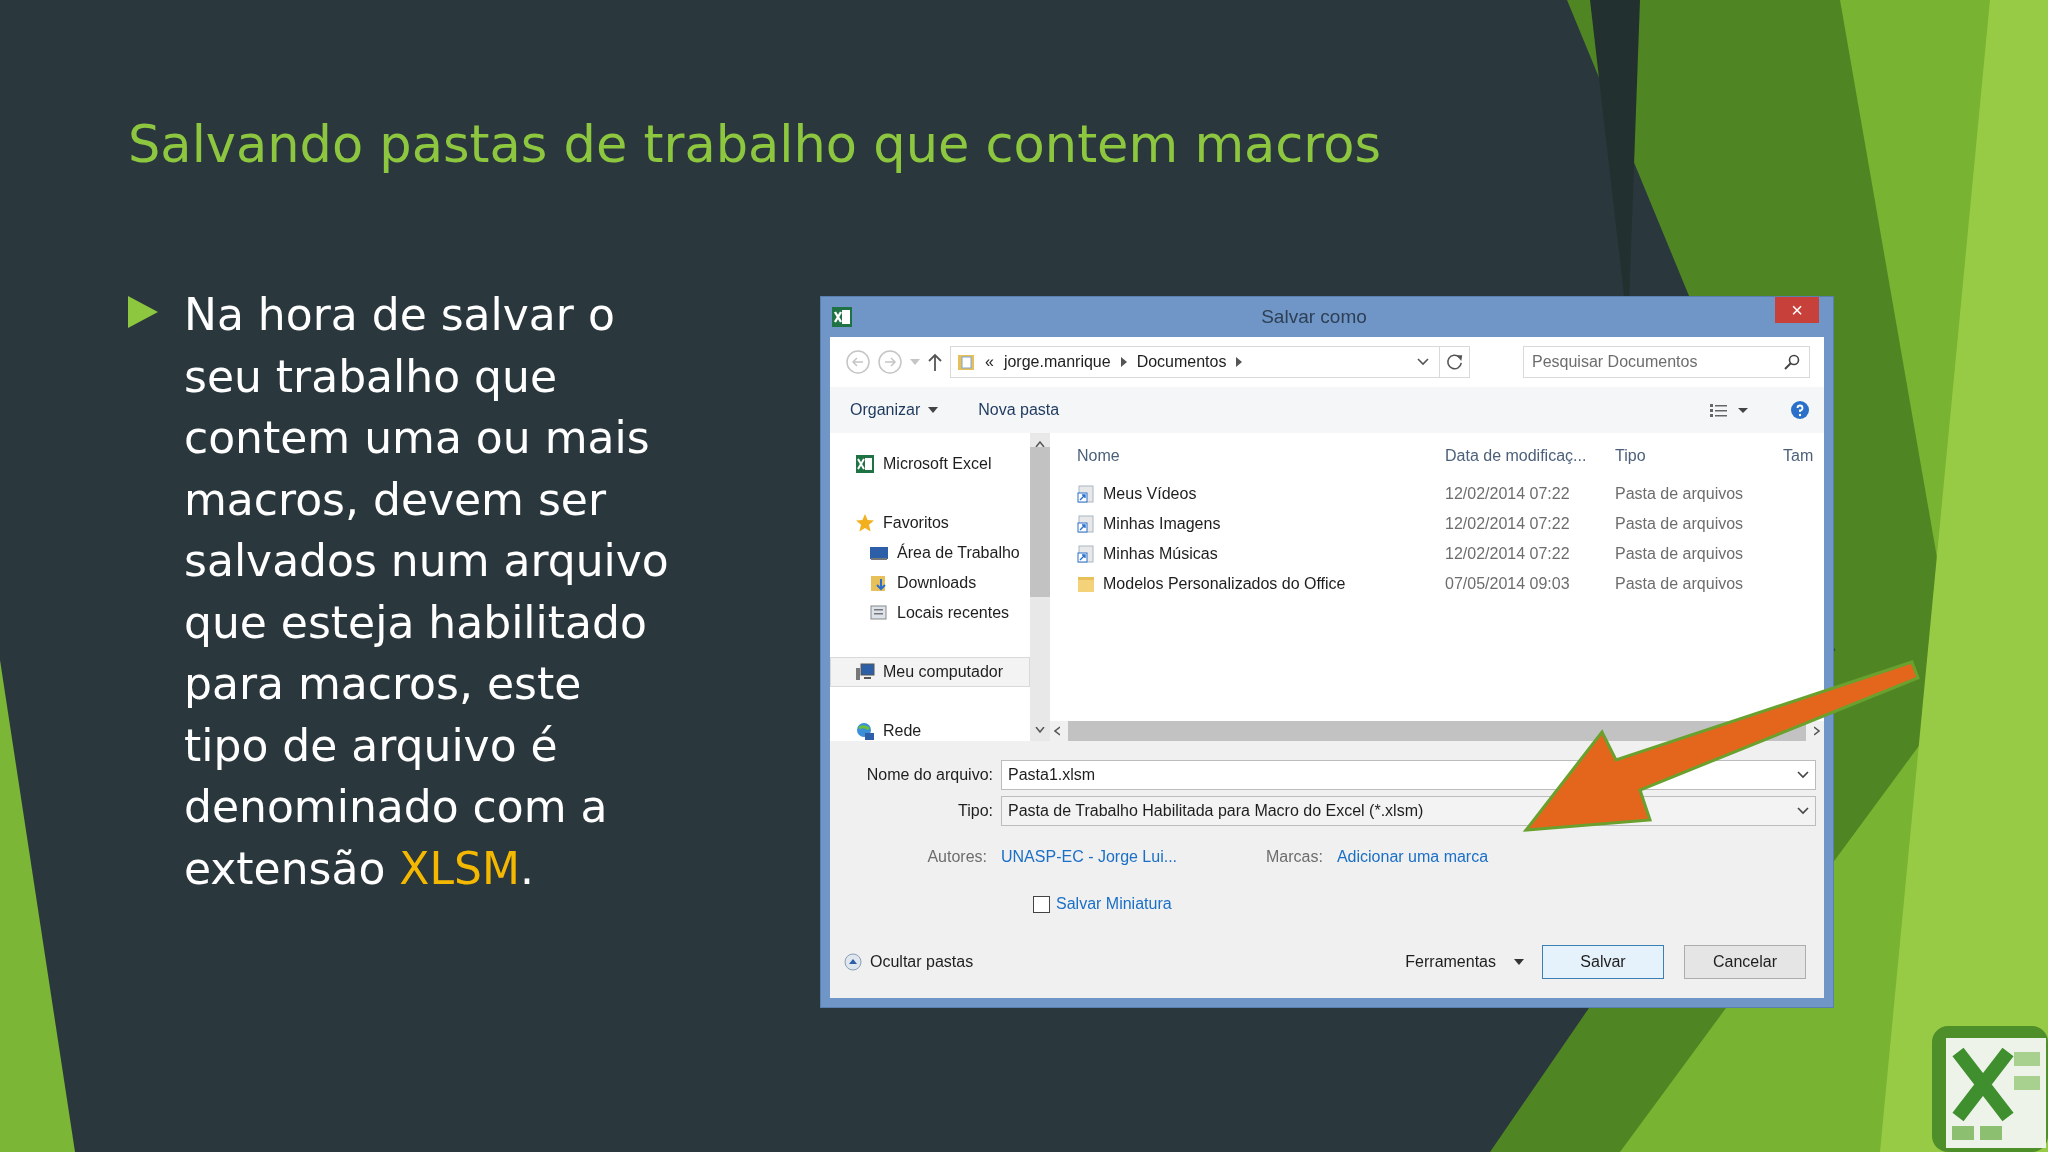 The height and width of the screenshot is (1152, 2048). I want to click on scroll-right-icon, so click(1817, 731).